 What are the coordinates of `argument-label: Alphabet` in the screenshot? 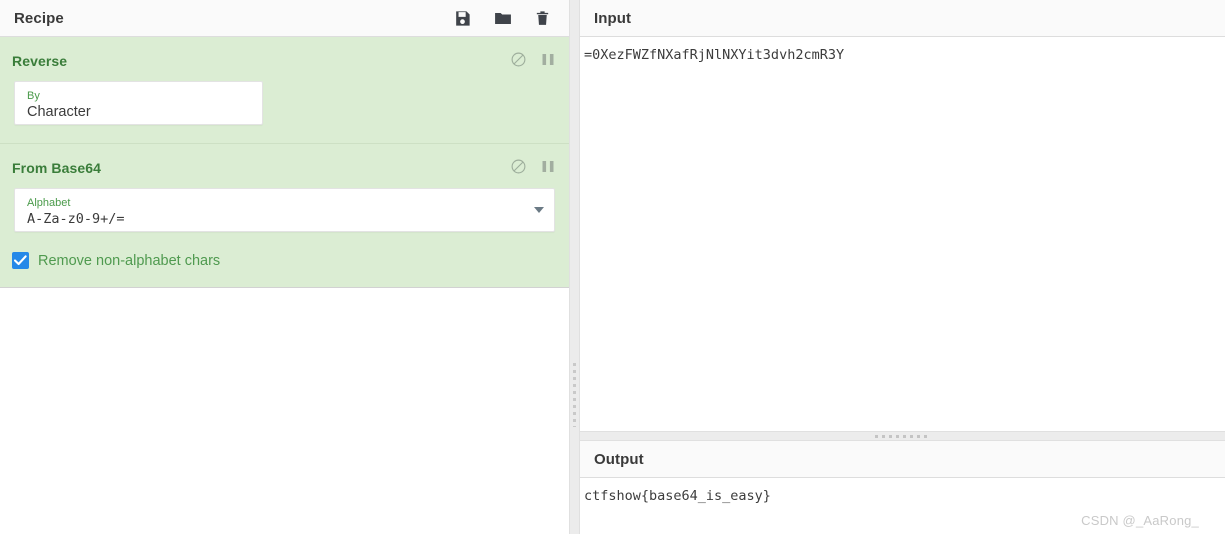 It's located at (49, 203).